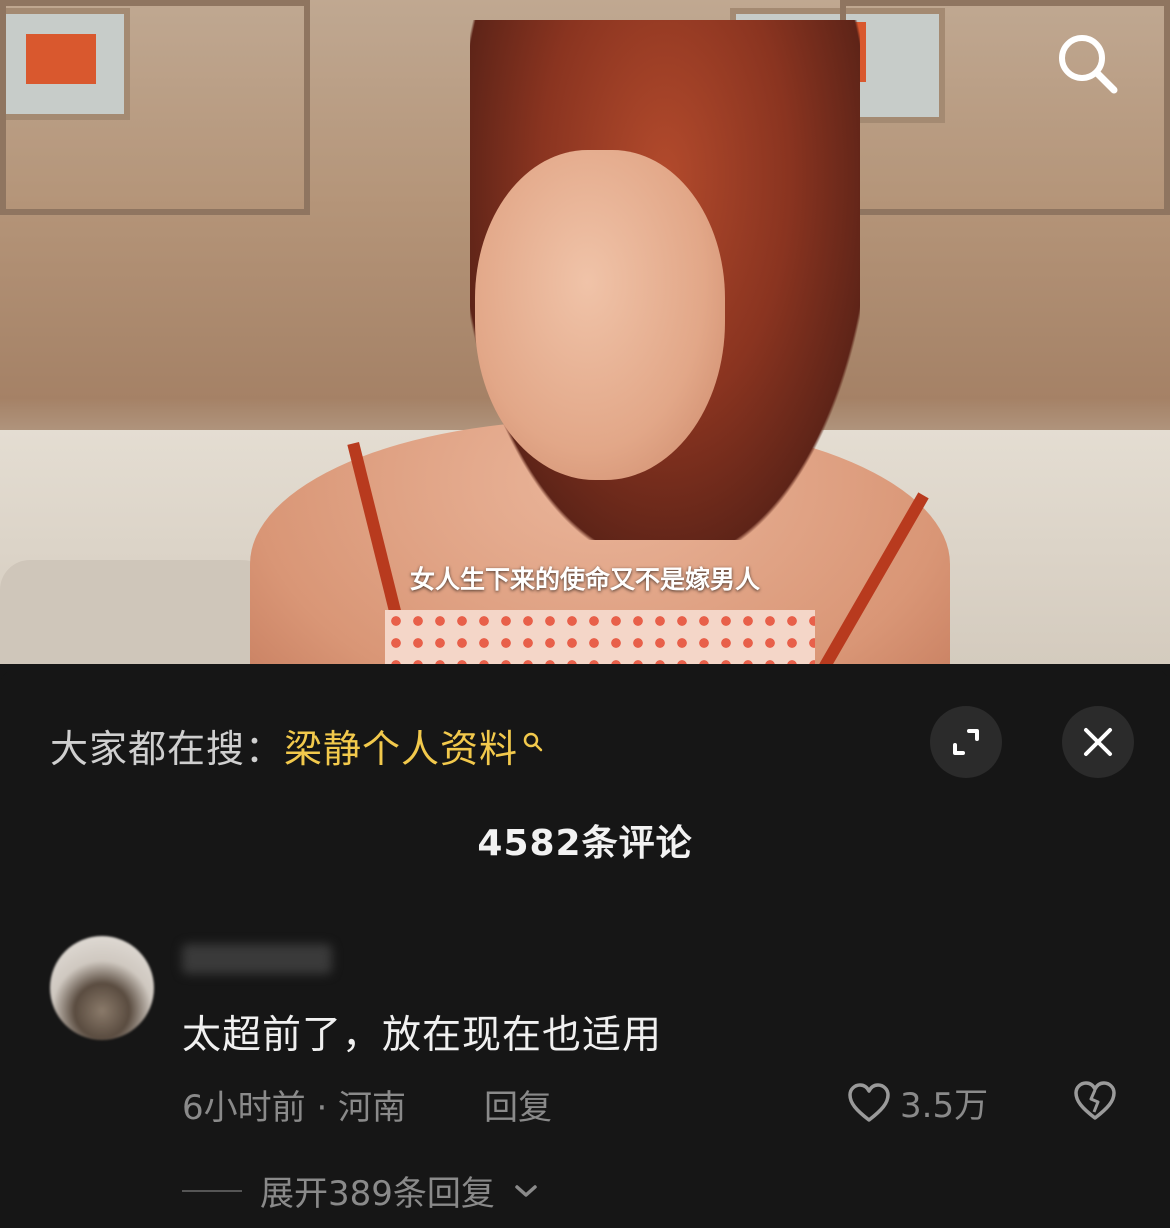  I want to click on like-count: 3.5万, so click(944, 1106).